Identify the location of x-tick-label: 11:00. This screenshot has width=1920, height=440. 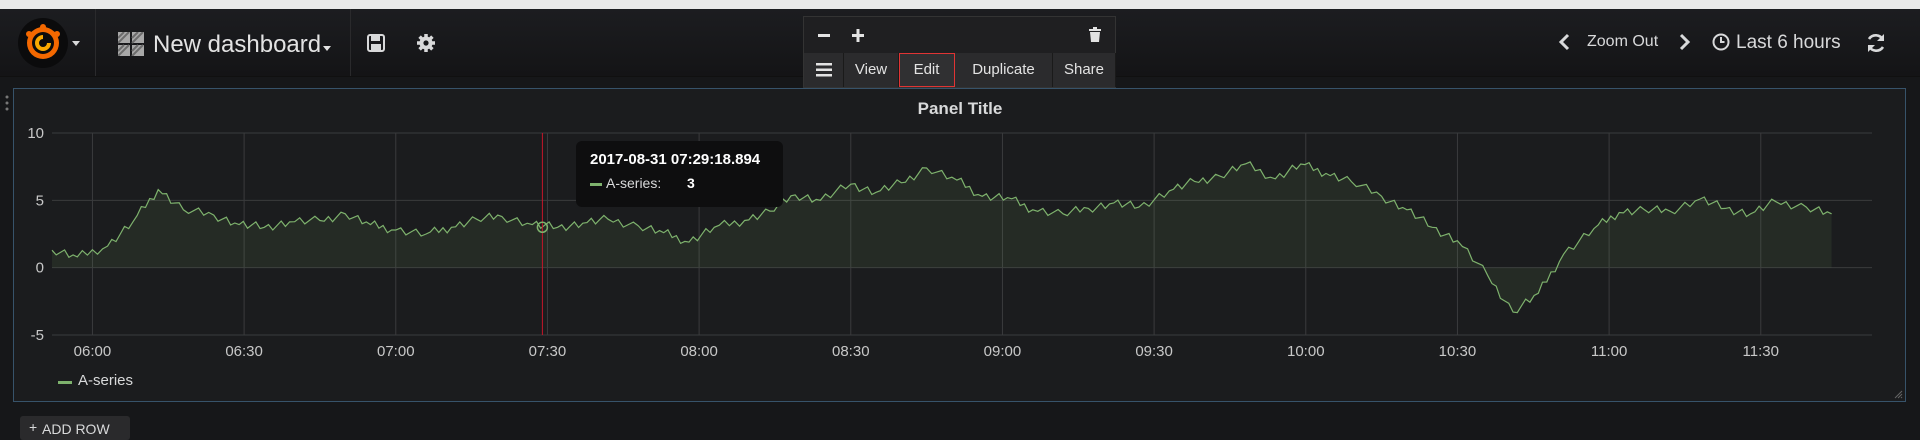
(1609, 351).